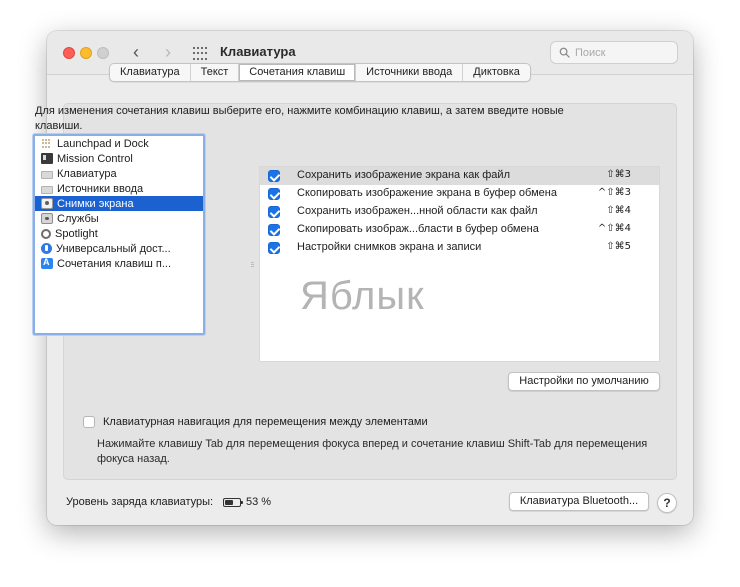 The image size is (740, 587). What do you see at coordinates (614, 228) in the screenshot?
I see `shortcut-keys: ^⇧⌘4` at bounding box center [614, 228].